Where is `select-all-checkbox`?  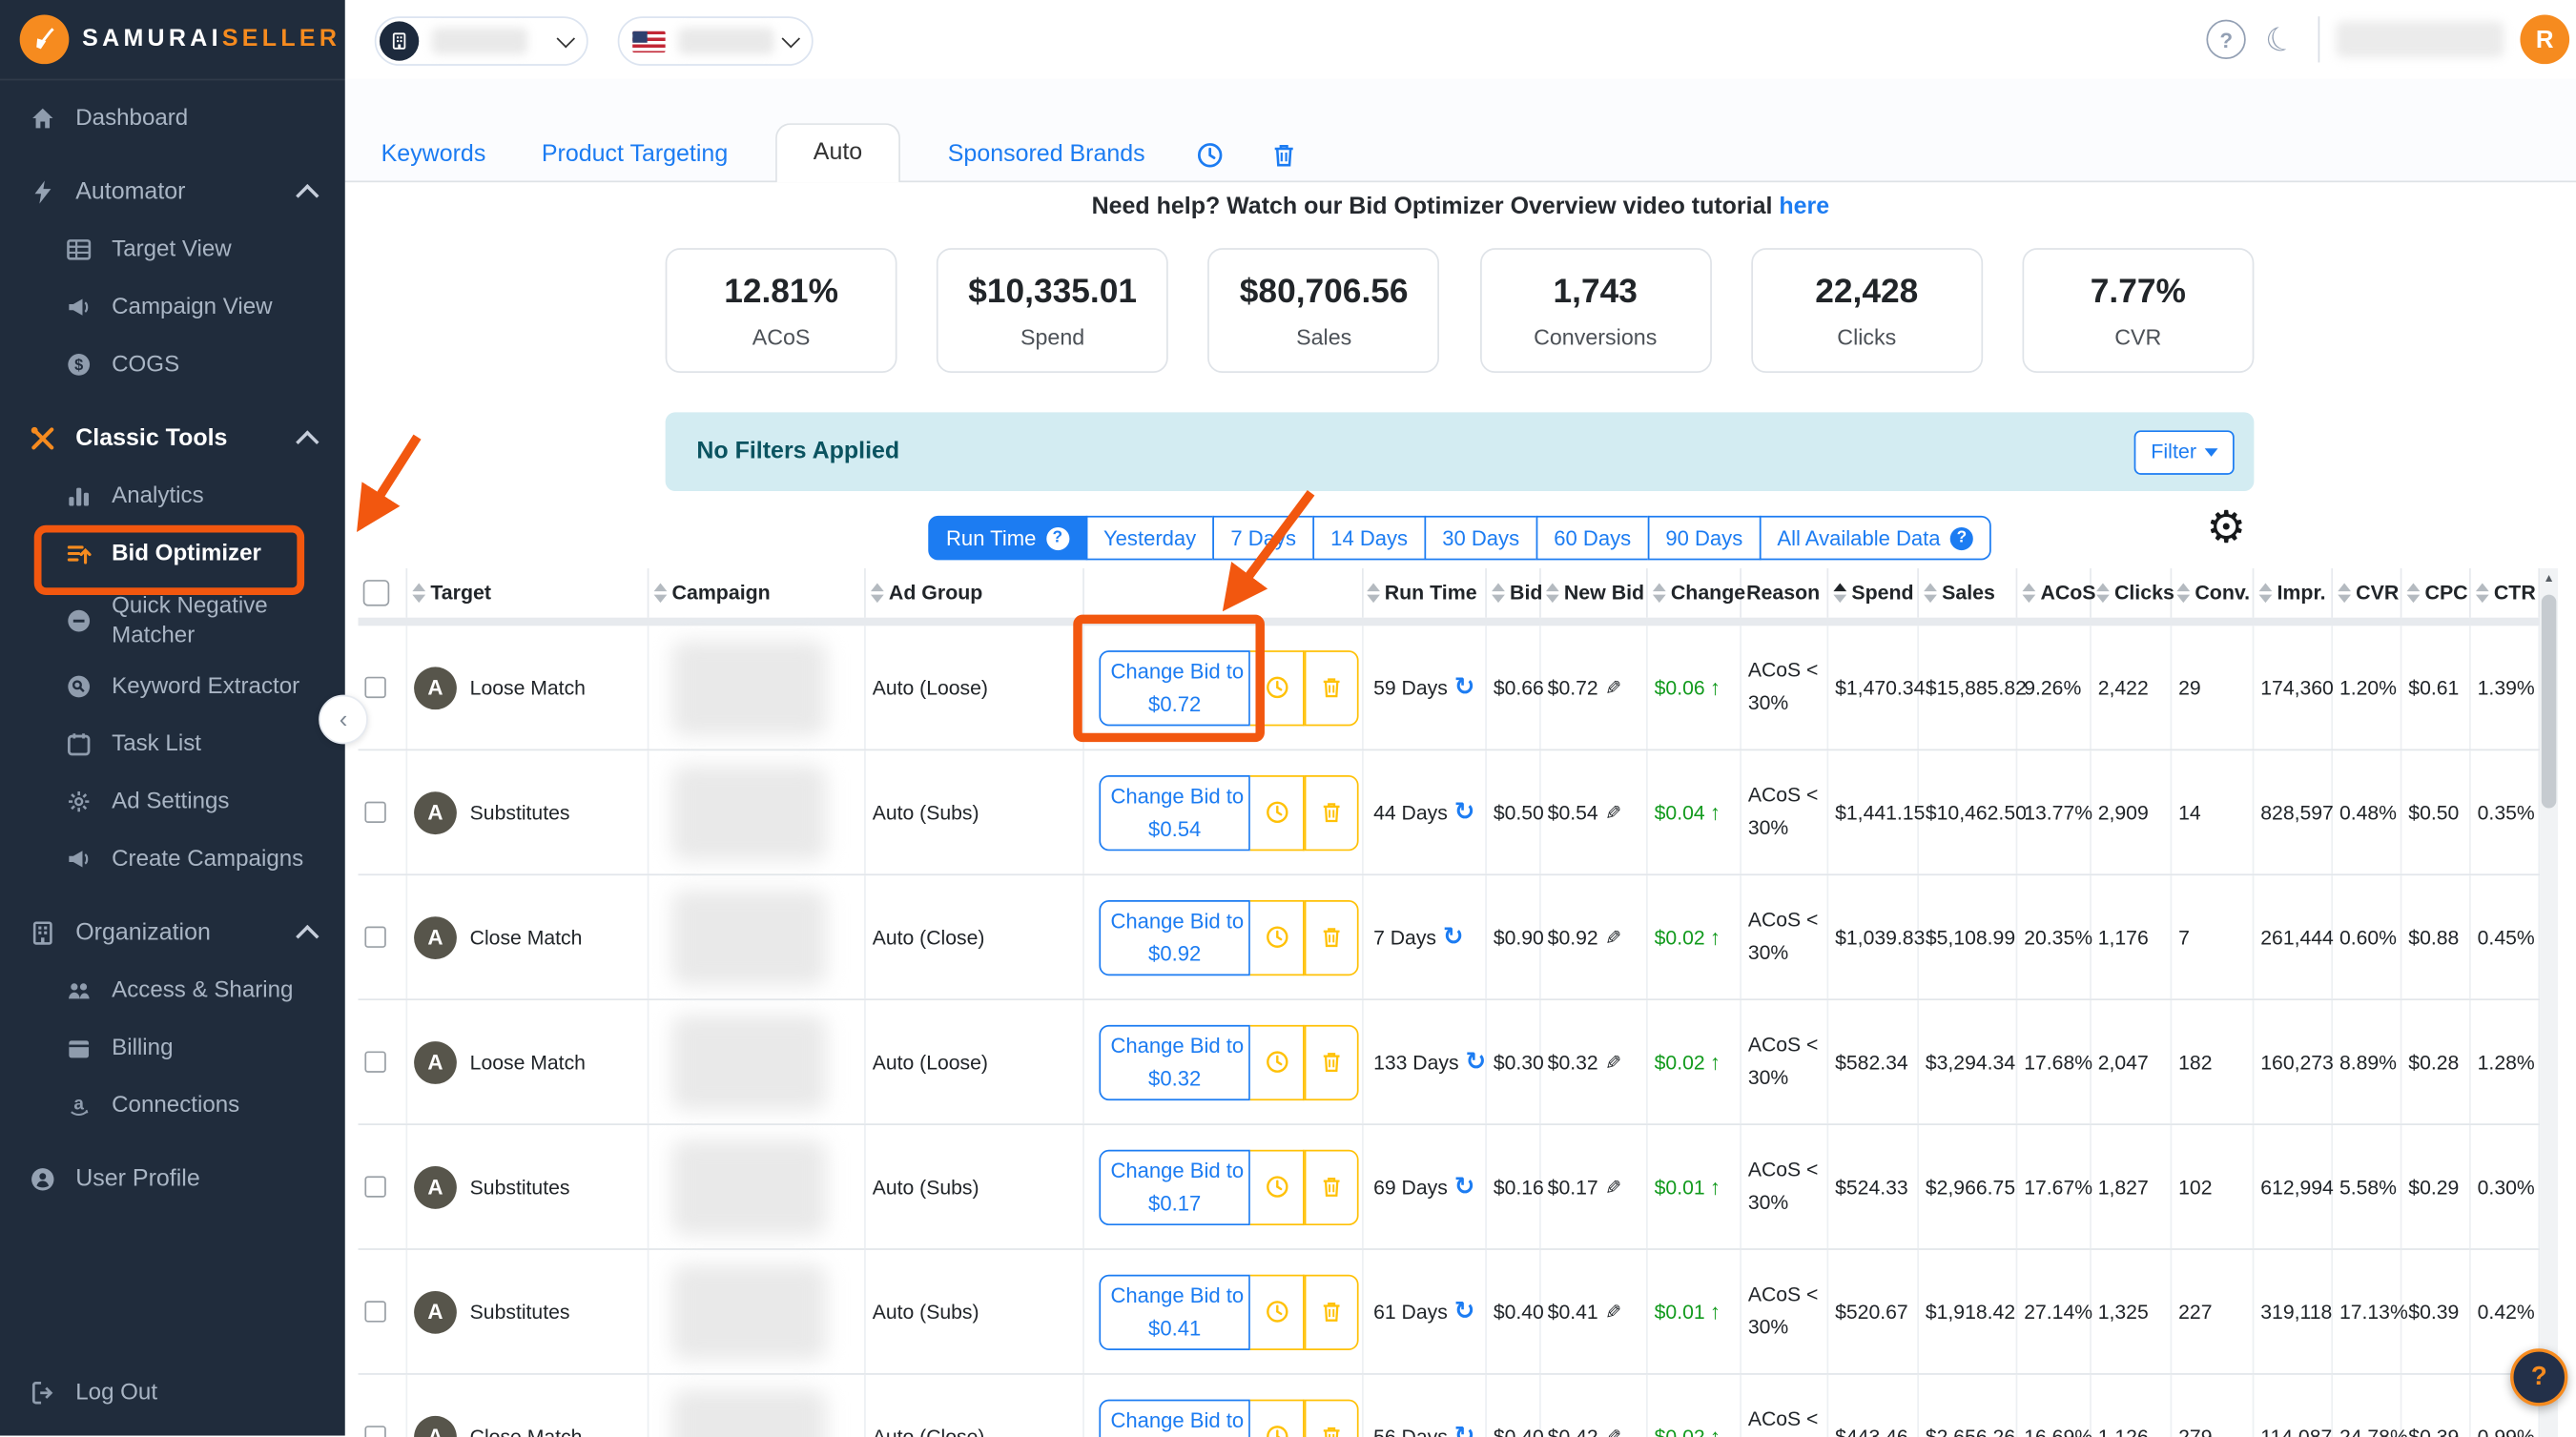
select-all-checkbox is located at coordinates (376, 593).